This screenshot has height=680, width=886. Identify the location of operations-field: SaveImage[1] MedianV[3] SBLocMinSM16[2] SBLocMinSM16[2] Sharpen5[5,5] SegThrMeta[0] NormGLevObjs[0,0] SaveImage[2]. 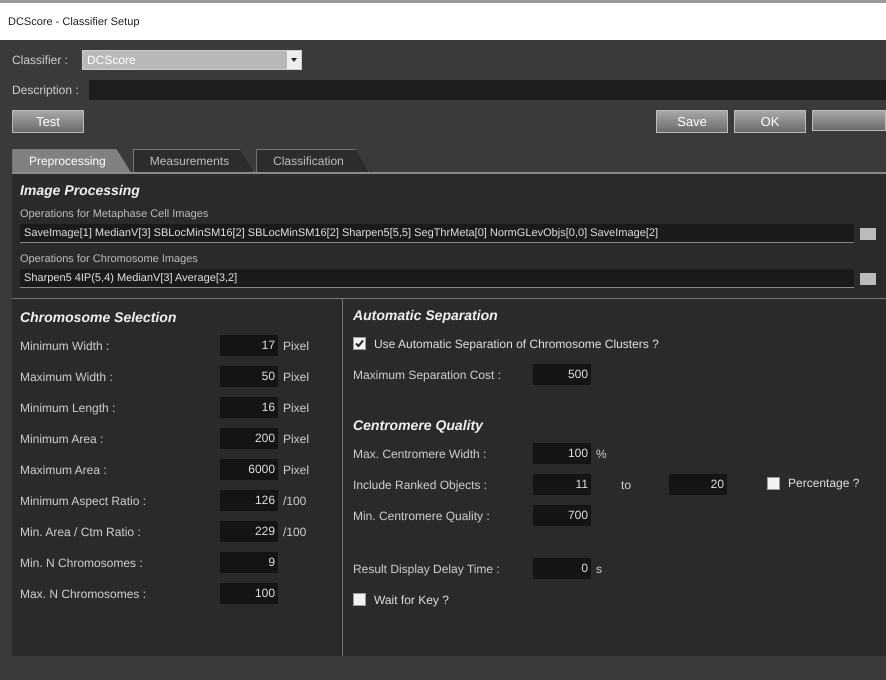
(437, 233).